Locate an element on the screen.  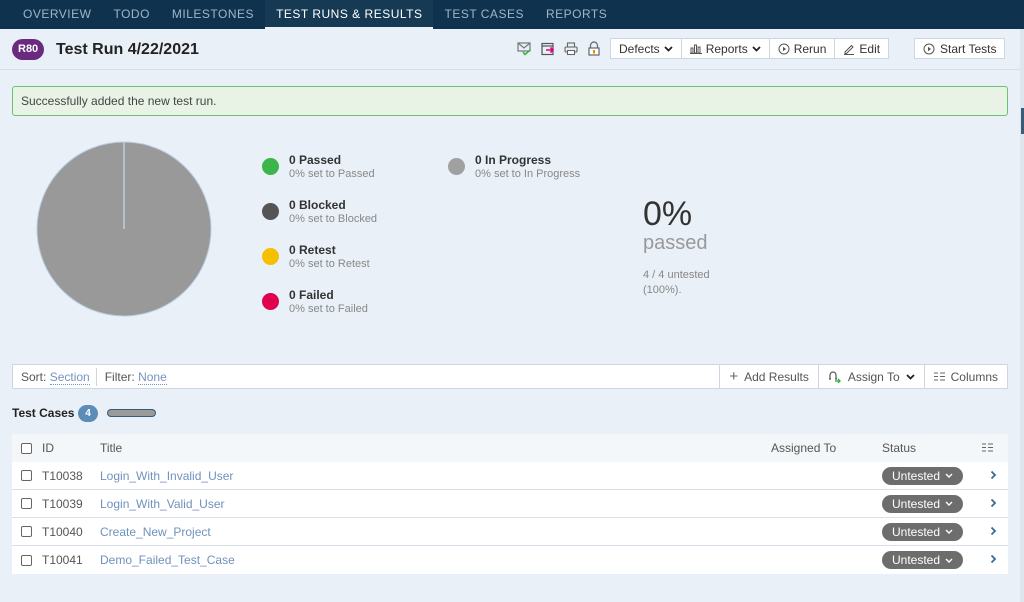
tab-milestones: MILESTONES is located at coordinates (213, 14).